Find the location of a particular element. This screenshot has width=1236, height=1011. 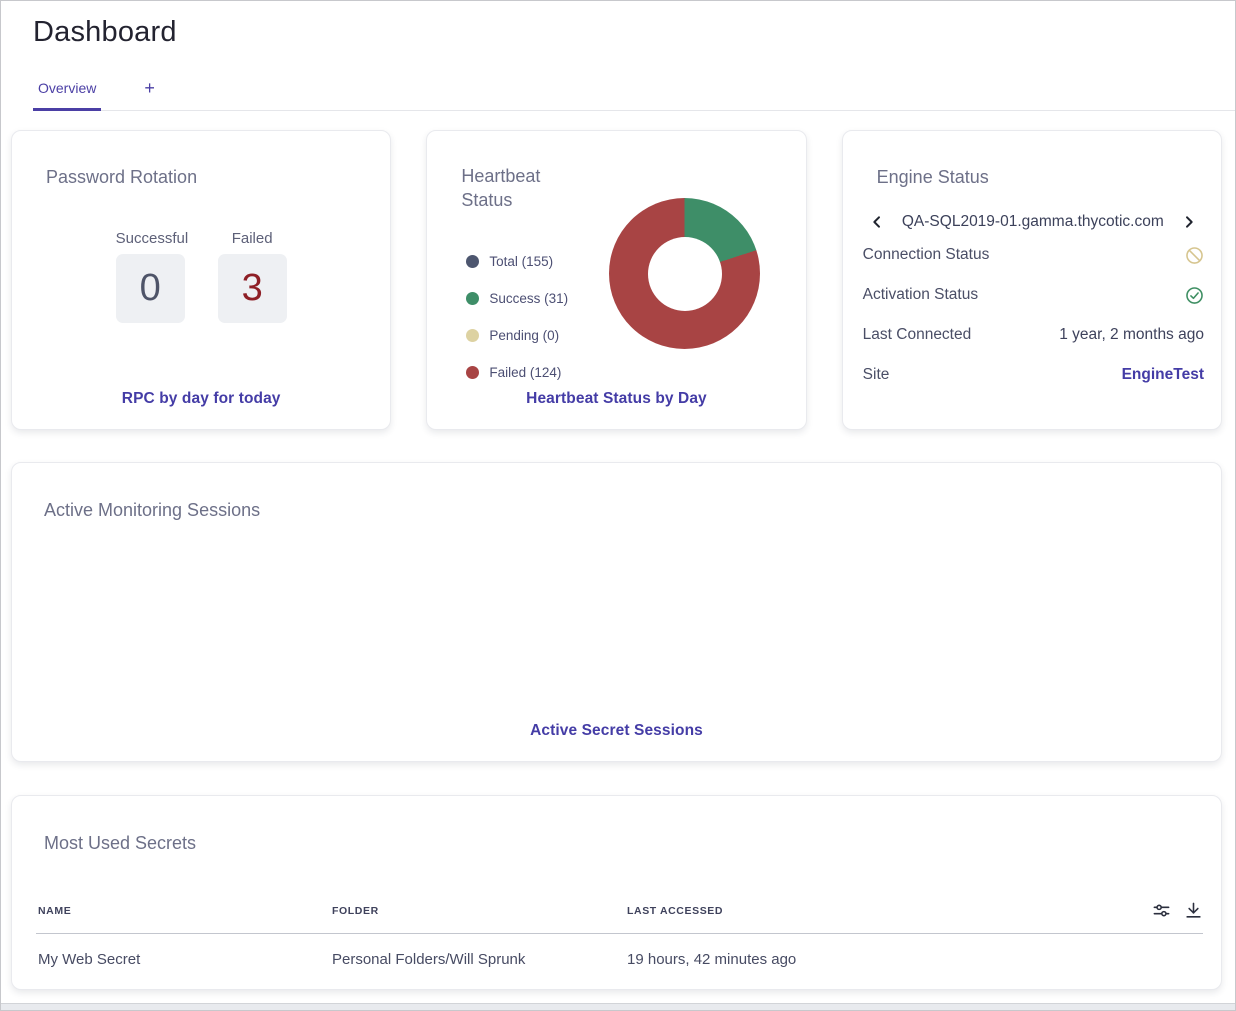

legend-item-total: Total (155) is located at coordinates (517, 261).